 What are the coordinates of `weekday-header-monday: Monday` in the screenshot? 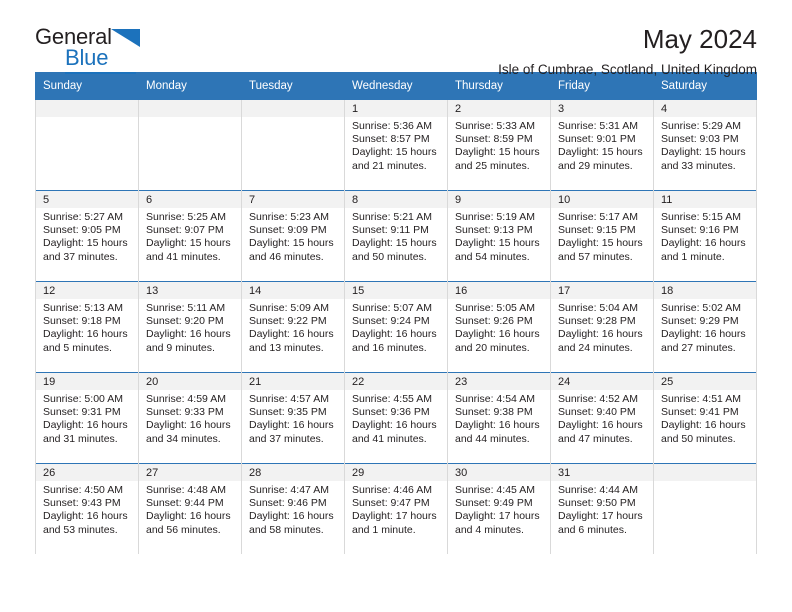 It's located at (190, 86).